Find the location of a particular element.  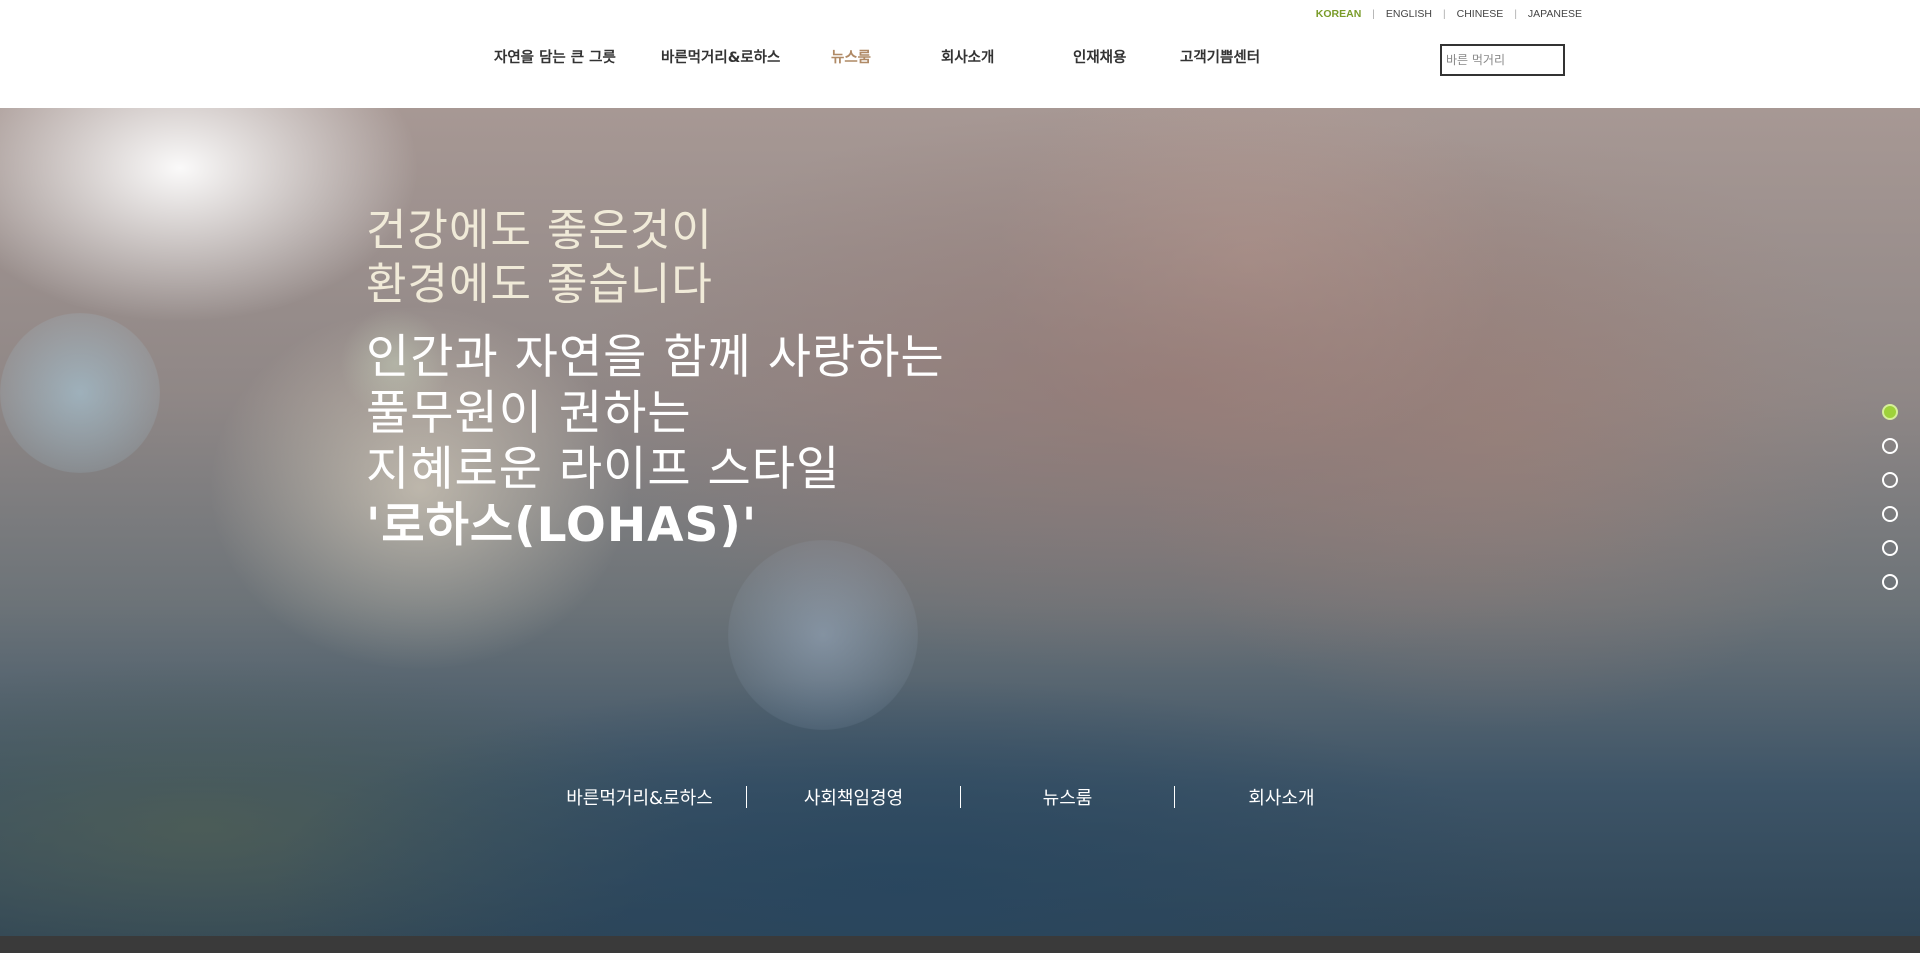

site-footer is located at coordinates (960, 944).